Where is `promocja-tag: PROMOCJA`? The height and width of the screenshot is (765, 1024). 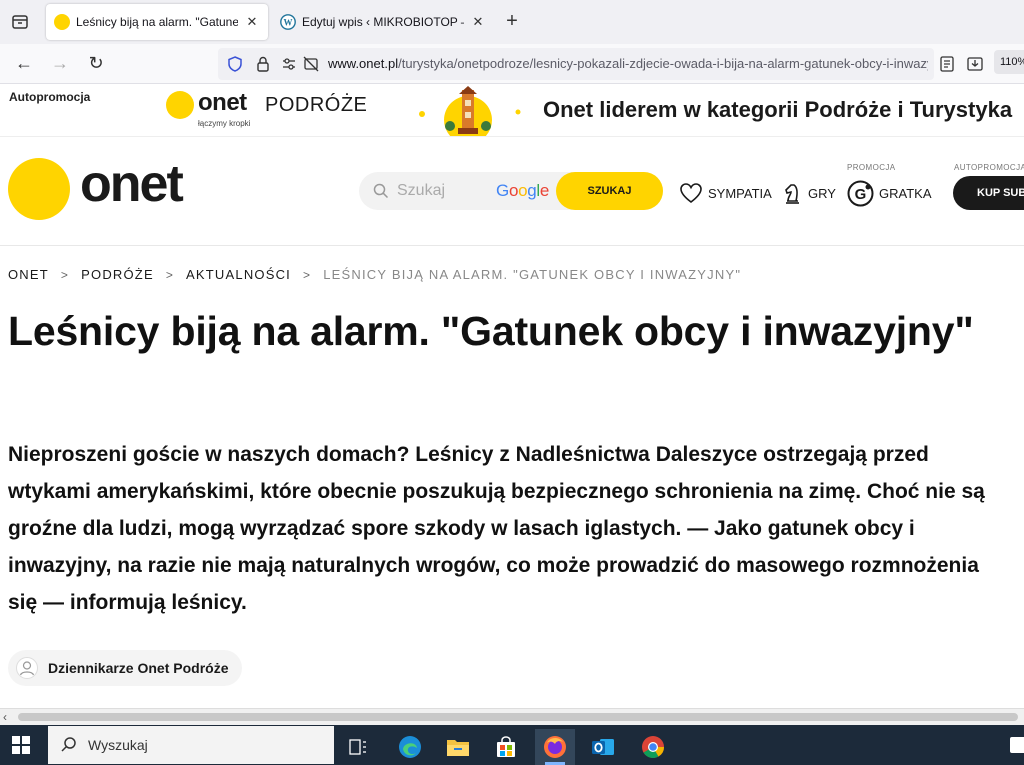 promocja-tag: PROMOCJA is located at coordinates (871, 167).